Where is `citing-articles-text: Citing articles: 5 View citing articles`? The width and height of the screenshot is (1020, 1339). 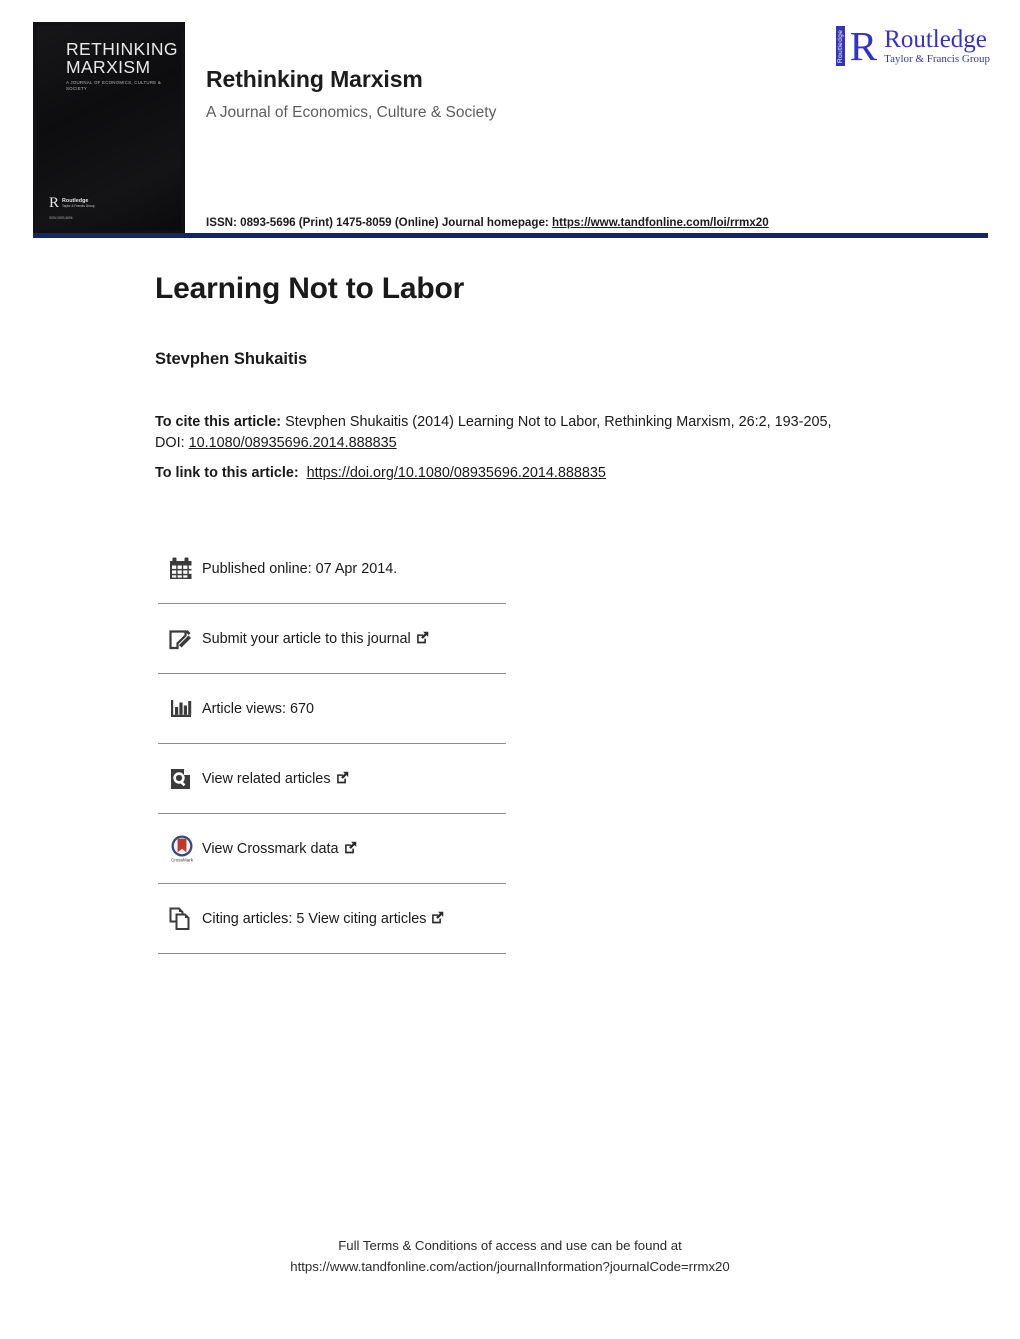 citing-articles-text: Citing articles: 5 View citing articles is located at coordinates (314, 918).